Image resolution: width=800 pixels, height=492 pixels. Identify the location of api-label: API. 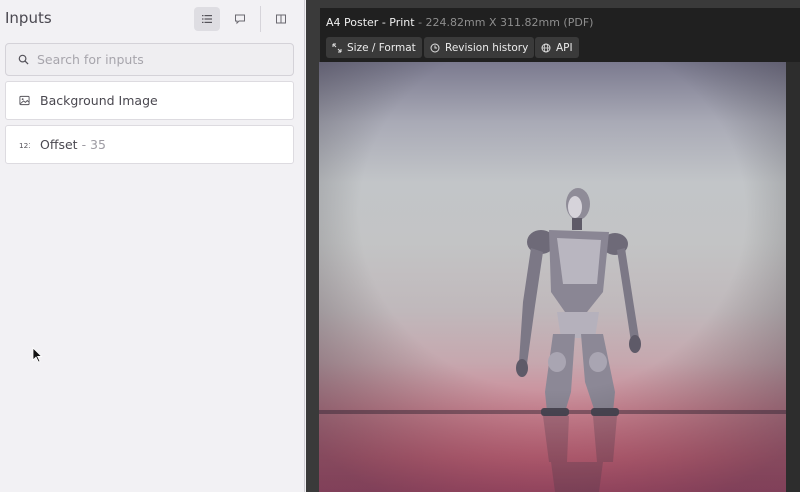
(564, 47).